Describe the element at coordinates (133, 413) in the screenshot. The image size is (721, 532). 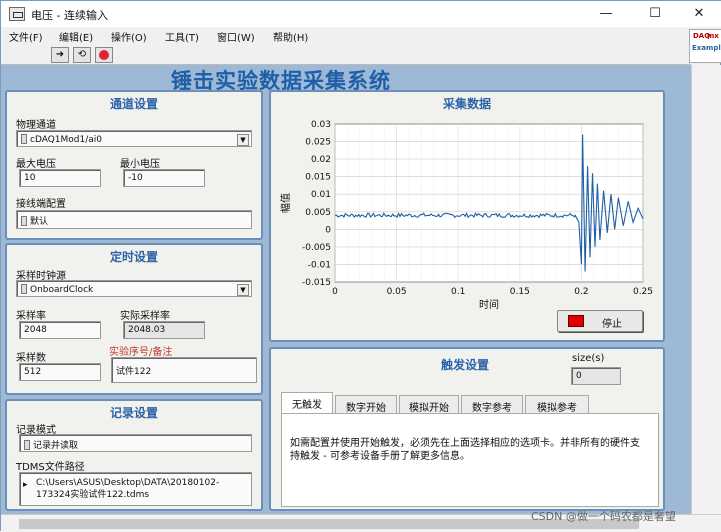
I see `logging-settings-title: 记录设置` at that location.